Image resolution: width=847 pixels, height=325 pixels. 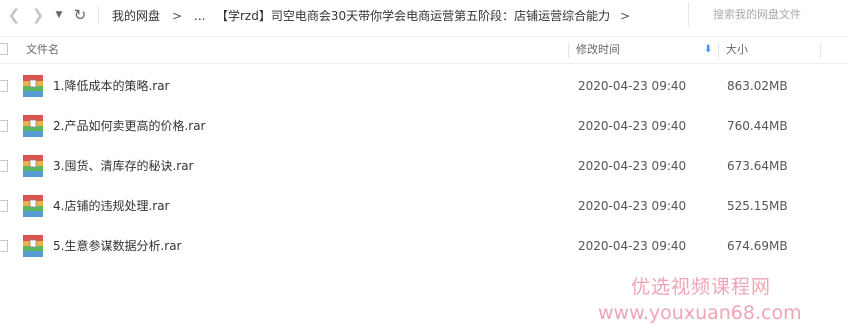 What do you see at coordinates (117, 246) in the screenshot?
I see `file-name: 5.生意参谋数据分析.rar` at bounding box center [117, 246].